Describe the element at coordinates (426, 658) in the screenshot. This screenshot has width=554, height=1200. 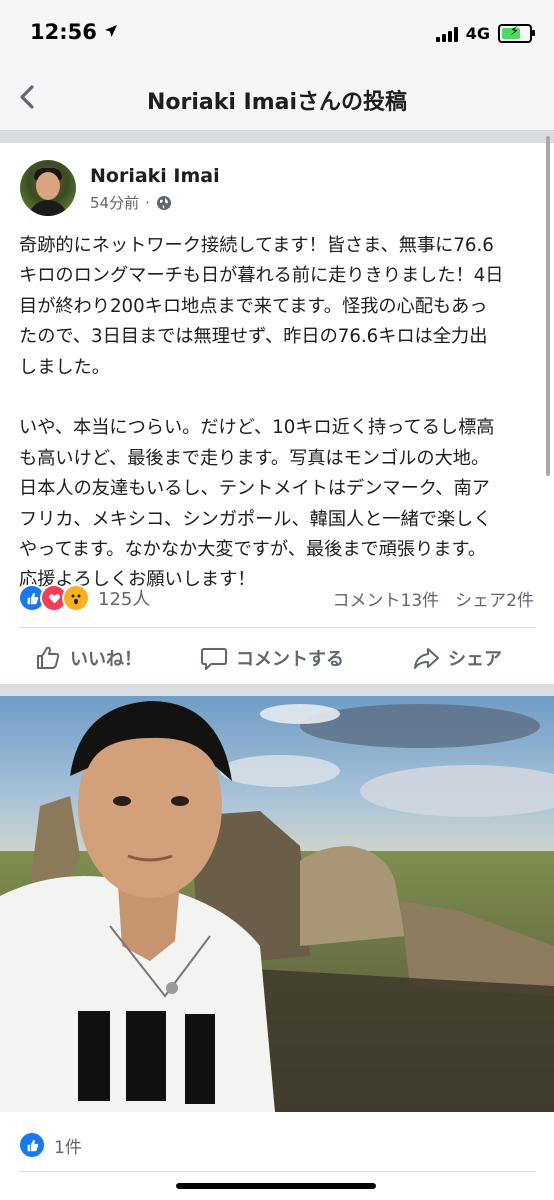
I see `share-arrow-icon` at that location.